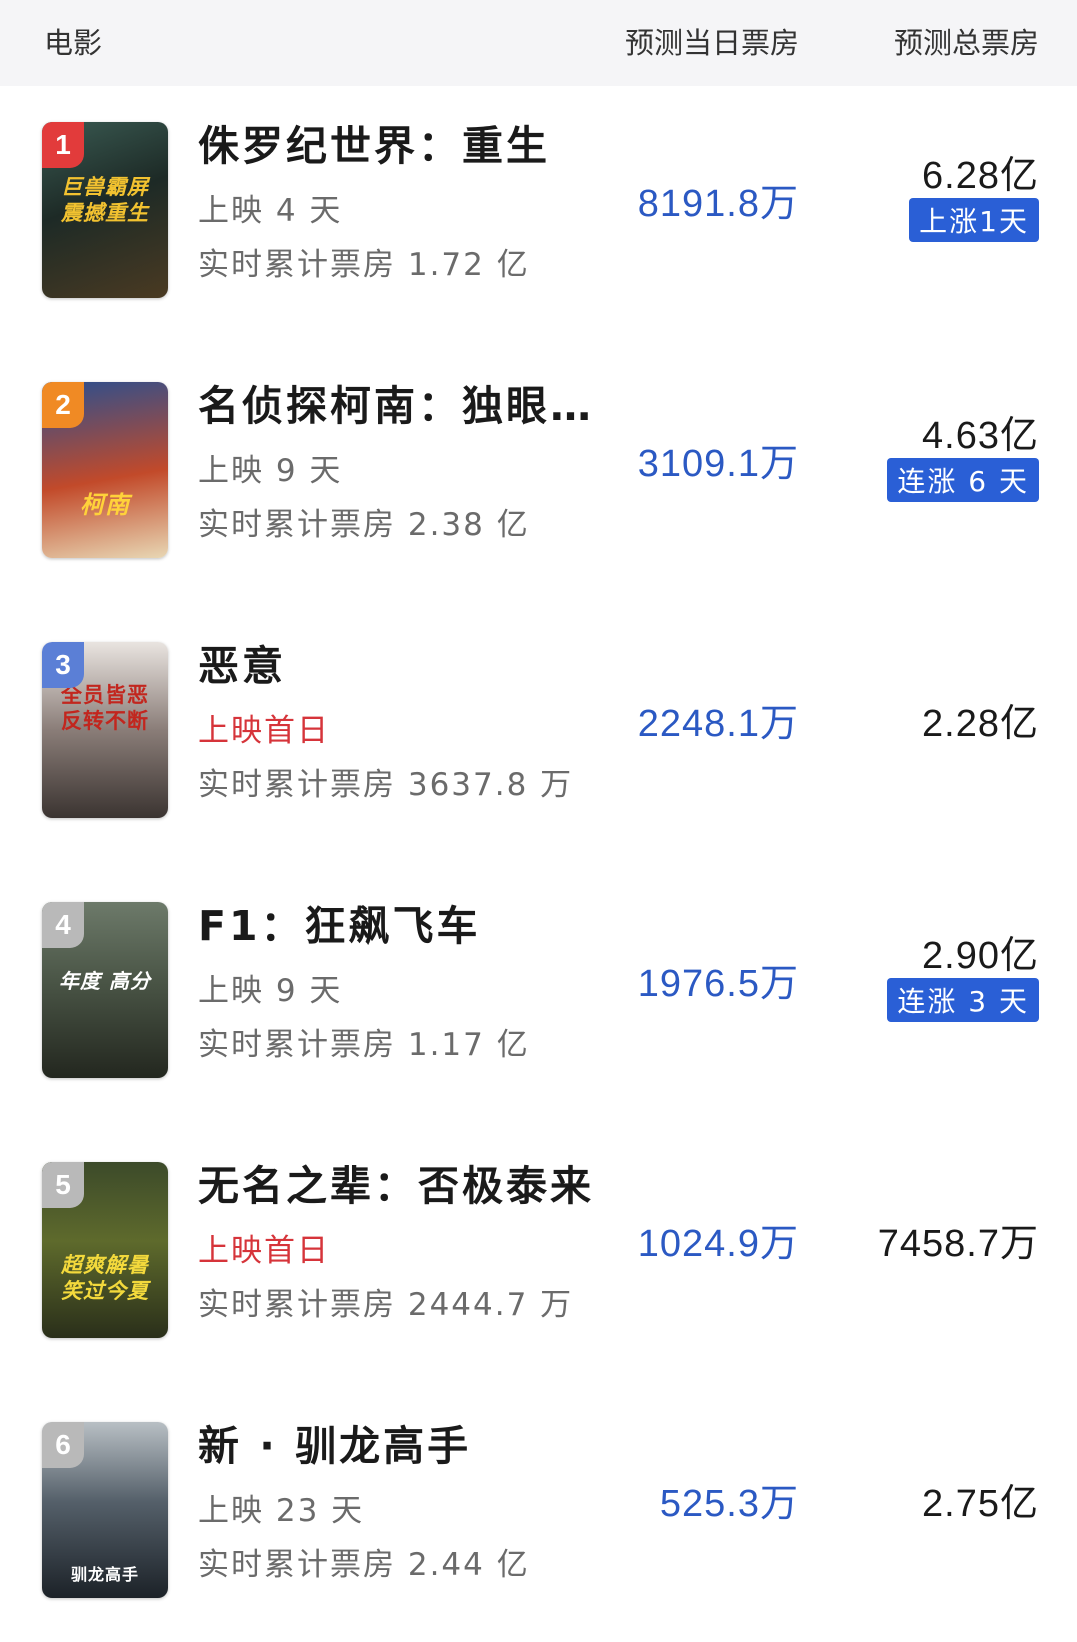  What do you see at coordinates (105, 1510) in the screenshot?
I see `movie-poster: 驯龙高手 6` at bounding box center [105, 1510].